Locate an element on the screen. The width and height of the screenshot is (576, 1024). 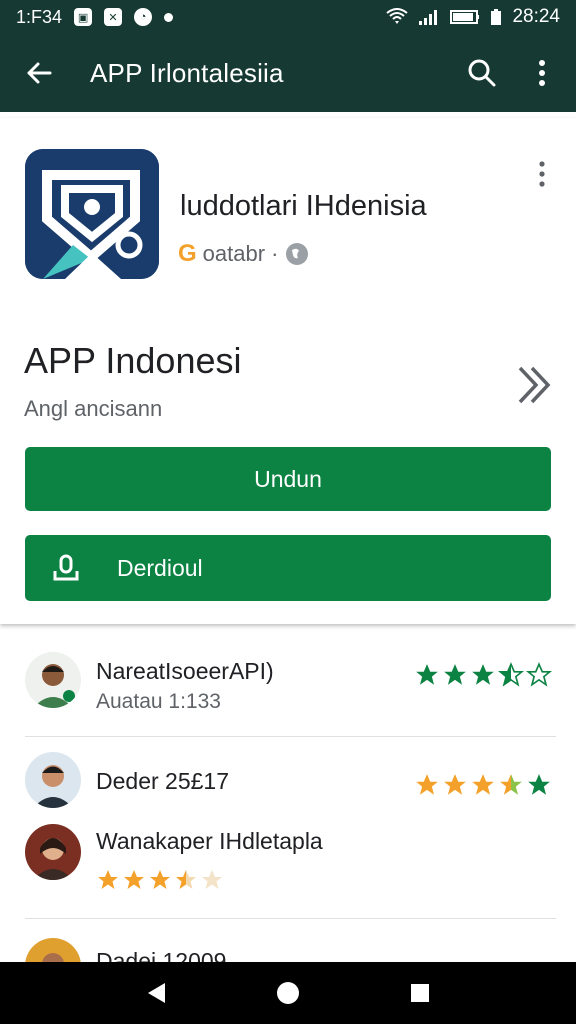
nav-back-button is located at coordinates (156, 993).